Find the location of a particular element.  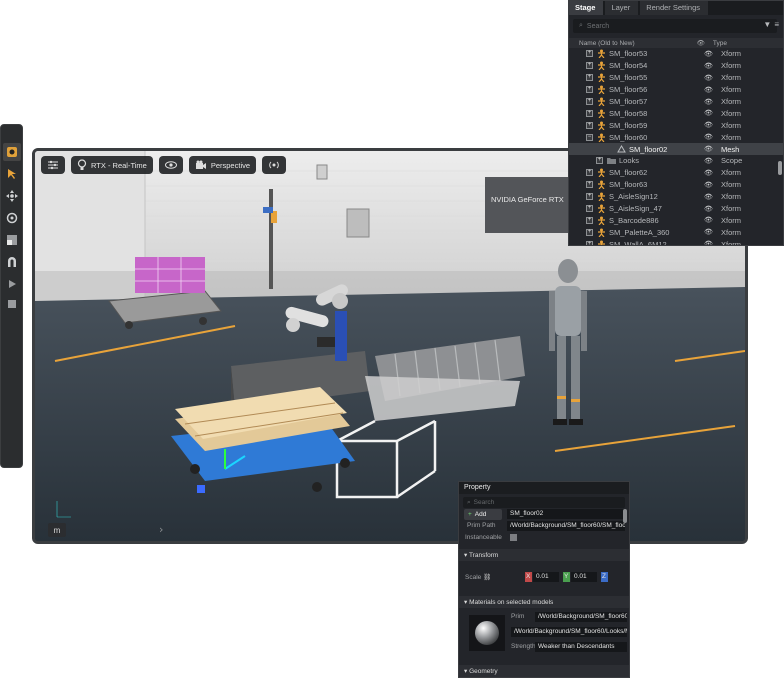

play-button is located at coordinates (12, 284).